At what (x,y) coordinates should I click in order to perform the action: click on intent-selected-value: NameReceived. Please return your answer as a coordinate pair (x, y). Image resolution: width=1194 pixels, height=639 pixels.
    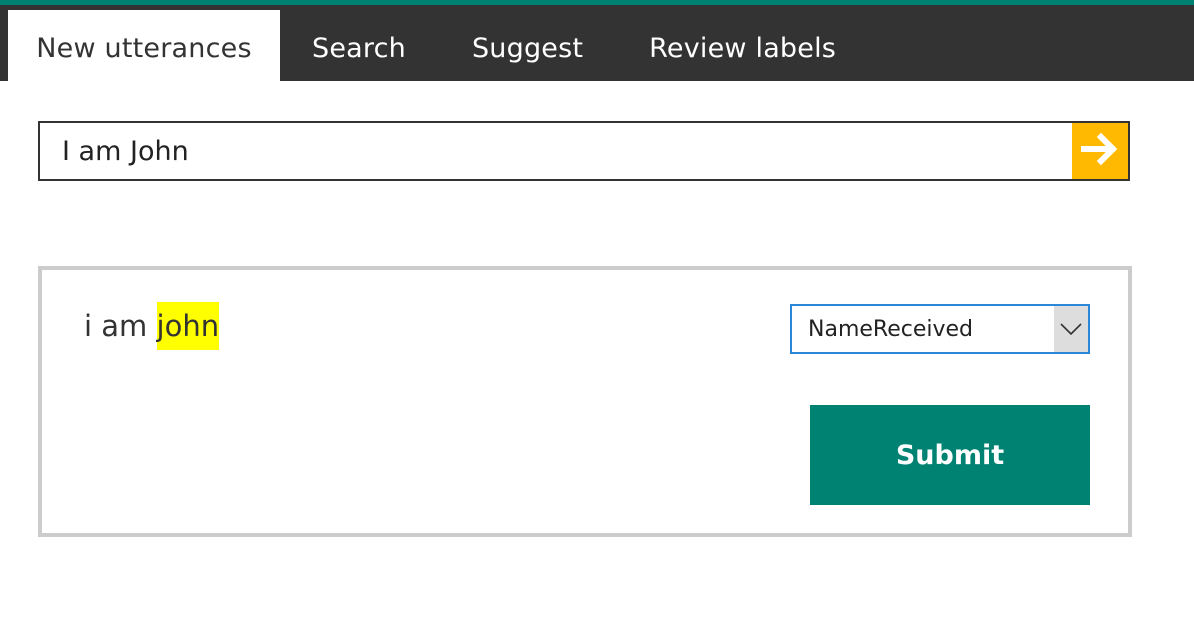
    Looking at the image, I should click on (890, 329).